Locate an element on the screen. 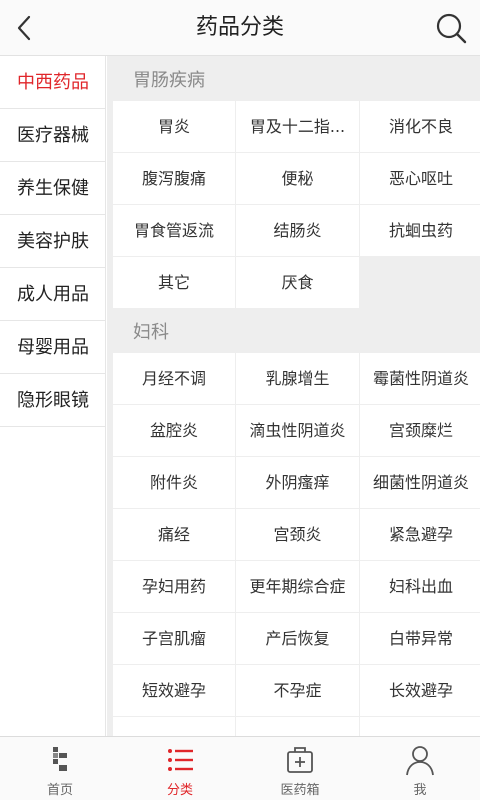 The width and height of the screenshot is (480, 800). subcategory-item: 不孕症 is located at coordinates (297, 690).